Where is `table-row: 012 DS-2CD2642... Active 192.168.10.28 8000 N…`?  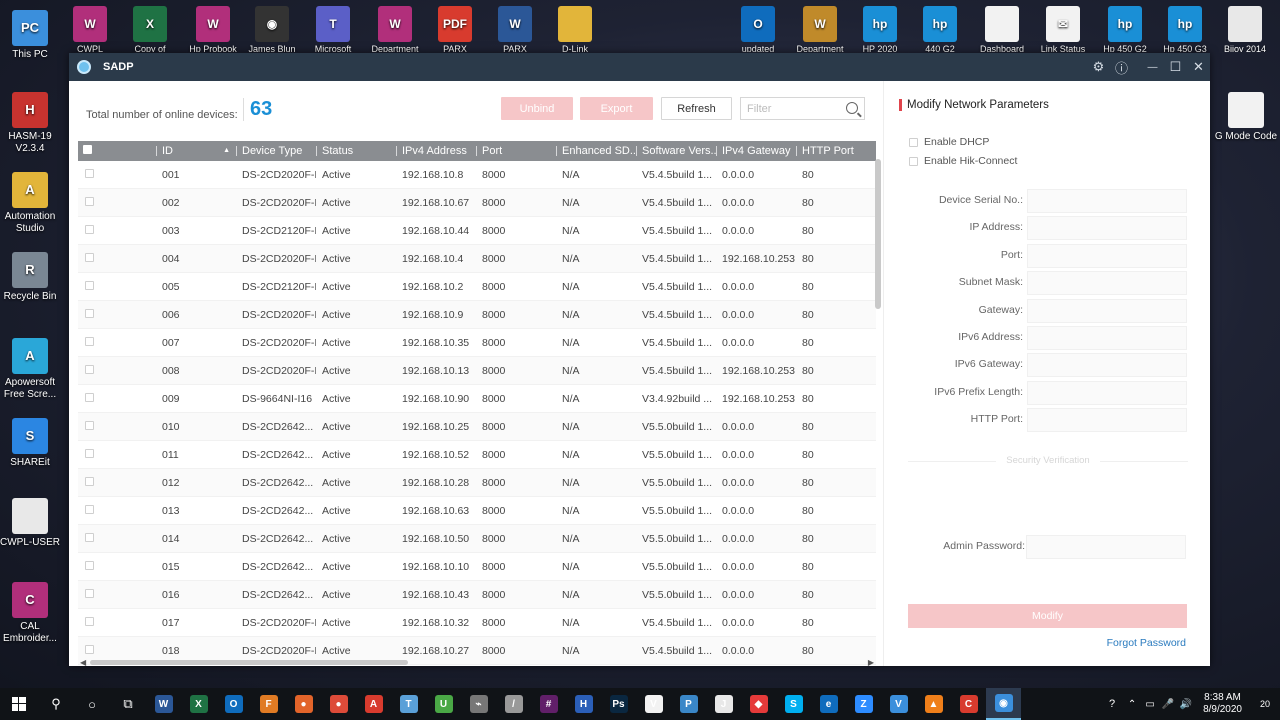 table-row: 012 DS-2CD2642... Active 192.168.10.28 8000 N… is located at coordinates (477, 483).